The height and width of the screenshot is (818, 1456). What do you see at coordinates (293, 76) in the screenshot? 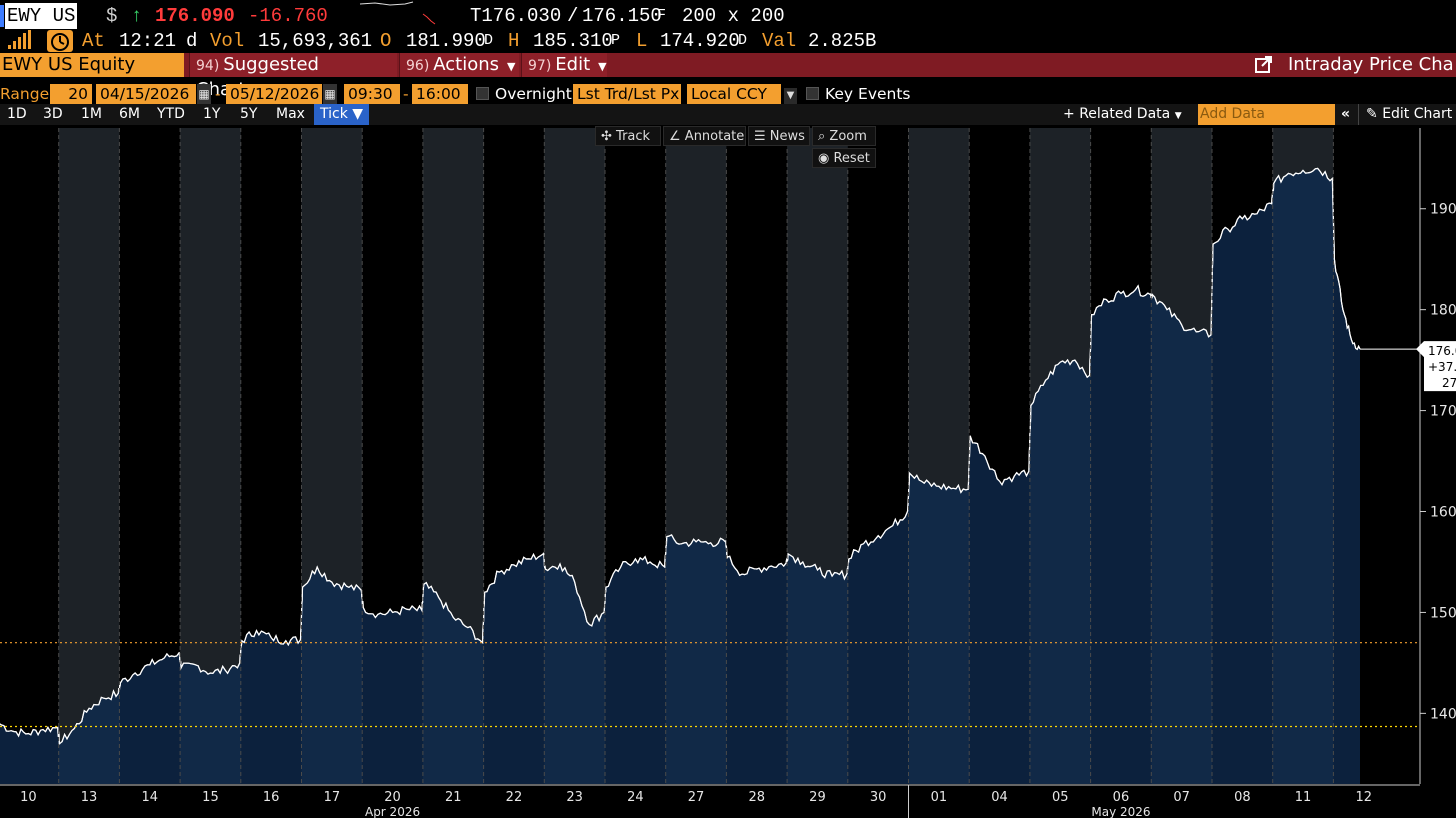
I see `suggested-charts-menu: 94)Suggested Charts▼` at bounding box center [293, 76].